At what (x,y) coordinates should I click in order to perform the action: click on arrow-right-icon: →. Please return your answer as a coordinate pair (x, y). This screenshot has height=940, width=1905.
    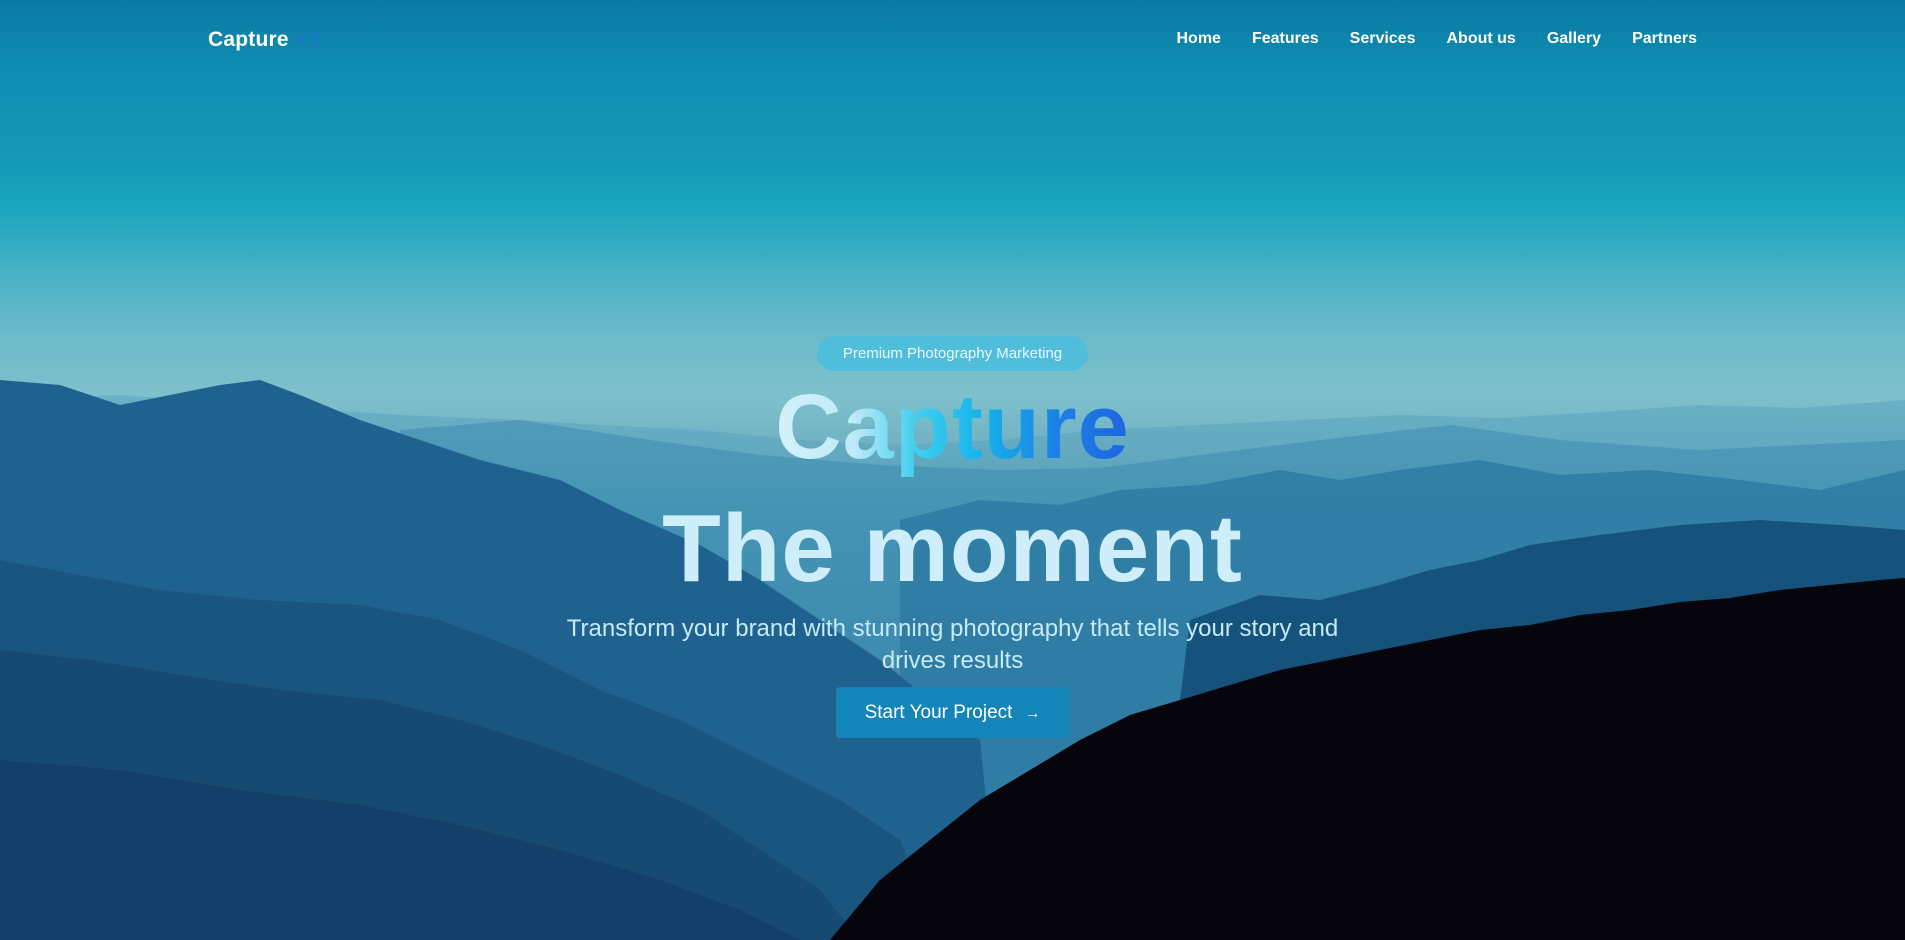
    Looking at the image, I should click on (1032, 713).